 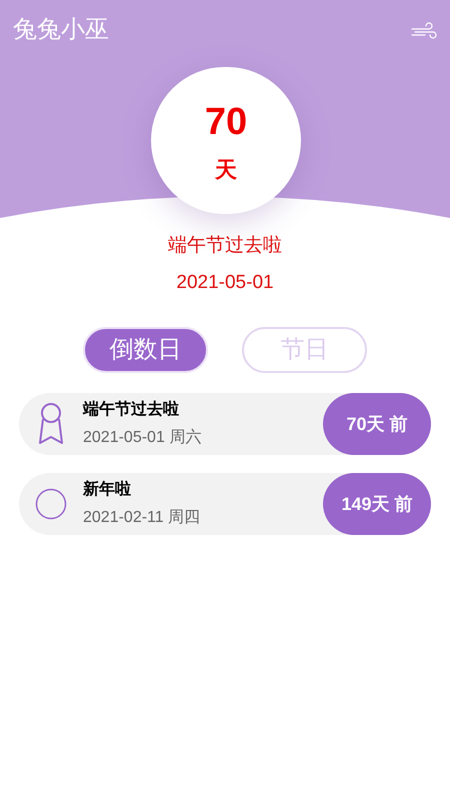 I want to click on event-card: 新年啦 2021-02-11 周四 149天 前, so click(x=225, y=504).